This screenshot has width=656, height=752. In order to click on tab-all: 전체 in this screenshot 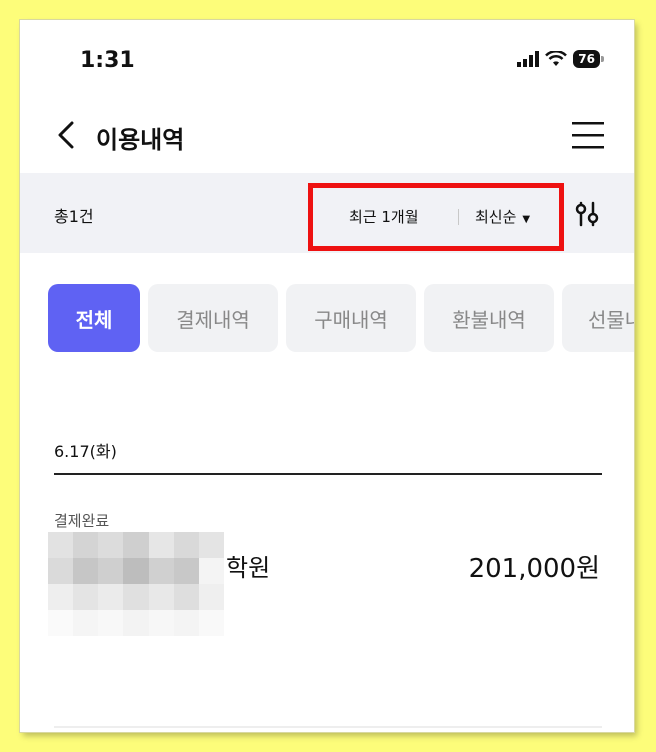, I will do `click(94, 318)`.